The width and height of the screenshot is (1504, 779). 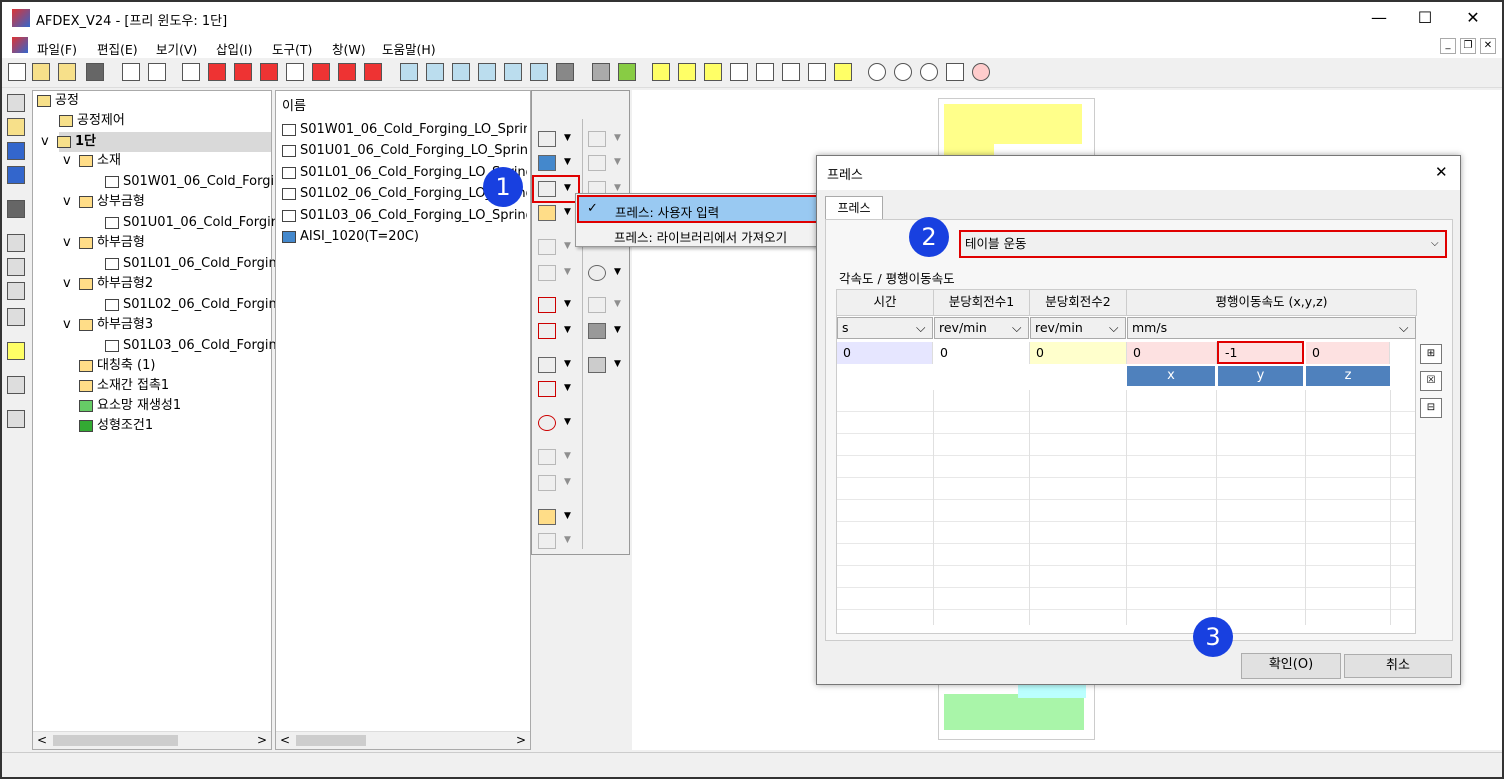 I want to click on tree-item: 요소망 재생성1, so click(x=130, y=406).